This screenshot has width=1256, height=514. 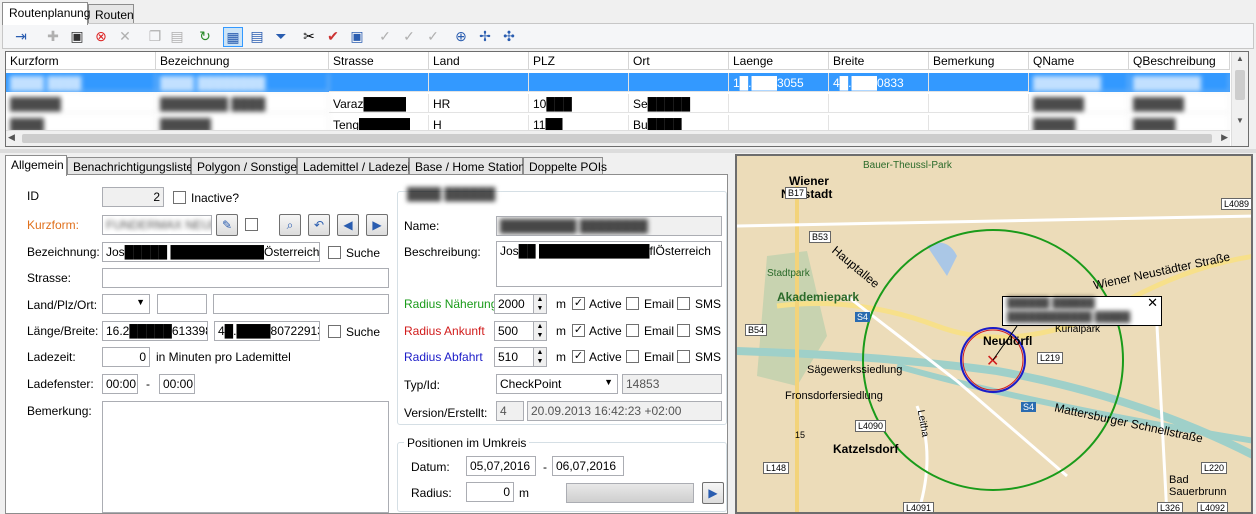 I want to click on tab-base-home: Base / Home Stations, so click(x=470, y=166).